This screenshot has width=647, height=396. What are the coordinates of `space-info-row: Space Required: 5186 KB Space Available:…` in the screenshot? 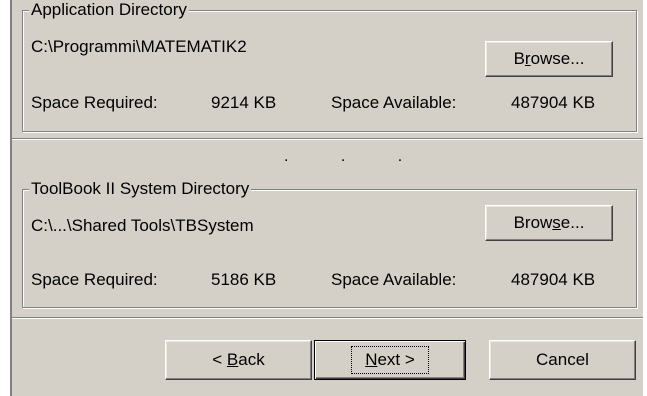 It's located at (333, 281).